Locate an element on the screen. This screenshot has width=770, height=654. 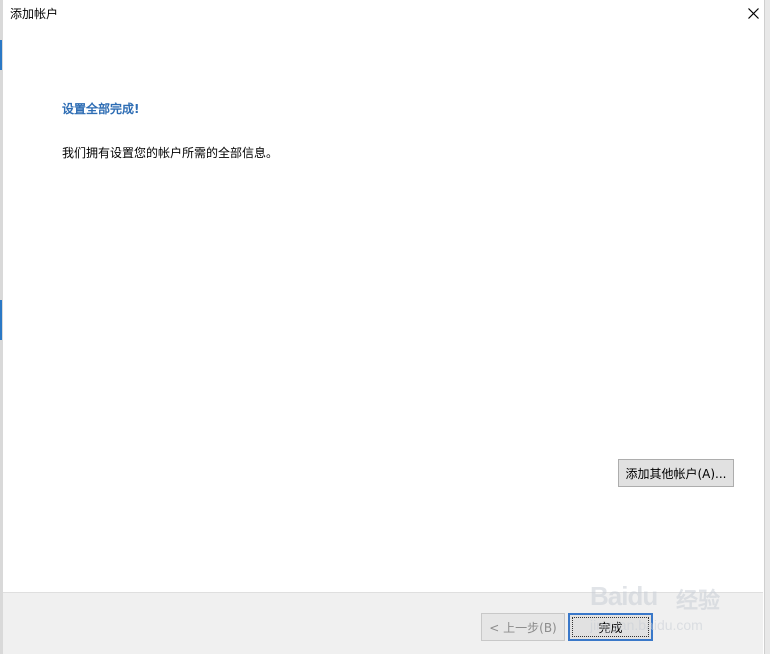
close-icon is located at coordinates (753, 13).